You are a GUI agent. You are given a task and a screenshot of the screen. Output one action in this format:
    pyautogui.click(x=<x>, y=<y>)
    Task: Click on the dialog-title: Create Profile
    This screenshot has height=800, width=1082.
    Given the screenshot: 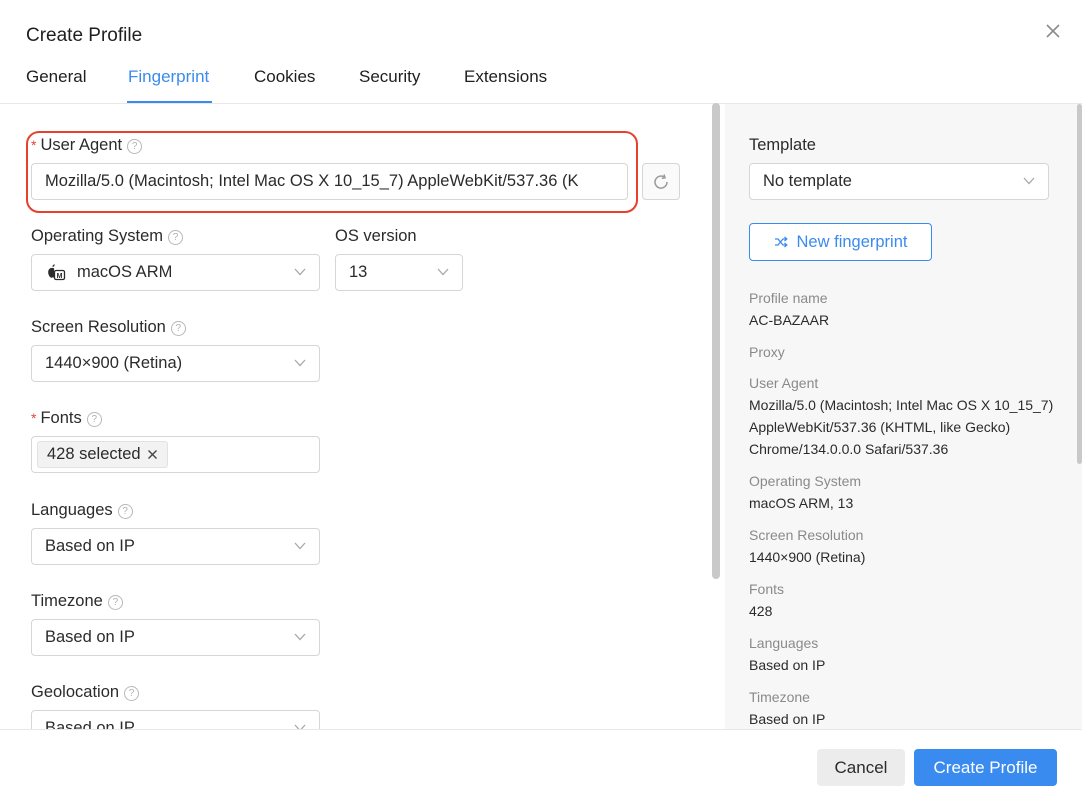 What is the action you would take?
    pyautogui.click(x=84, y=35)
    